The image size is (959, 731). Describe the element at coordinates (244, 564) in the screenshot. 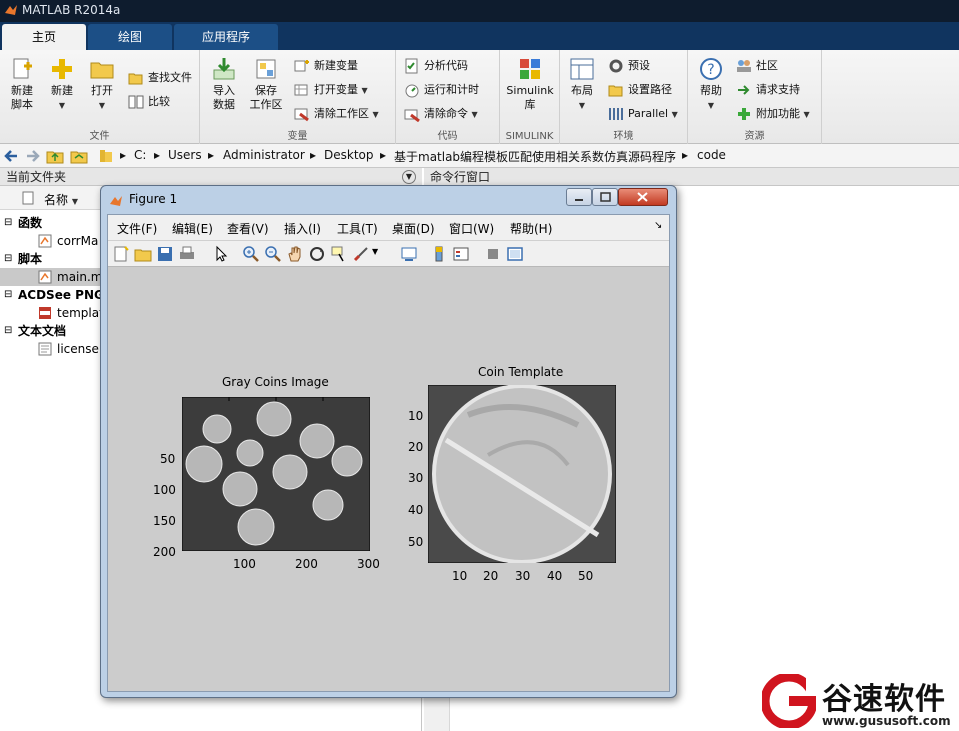

I see `plot1-xtick: 100` at that location.